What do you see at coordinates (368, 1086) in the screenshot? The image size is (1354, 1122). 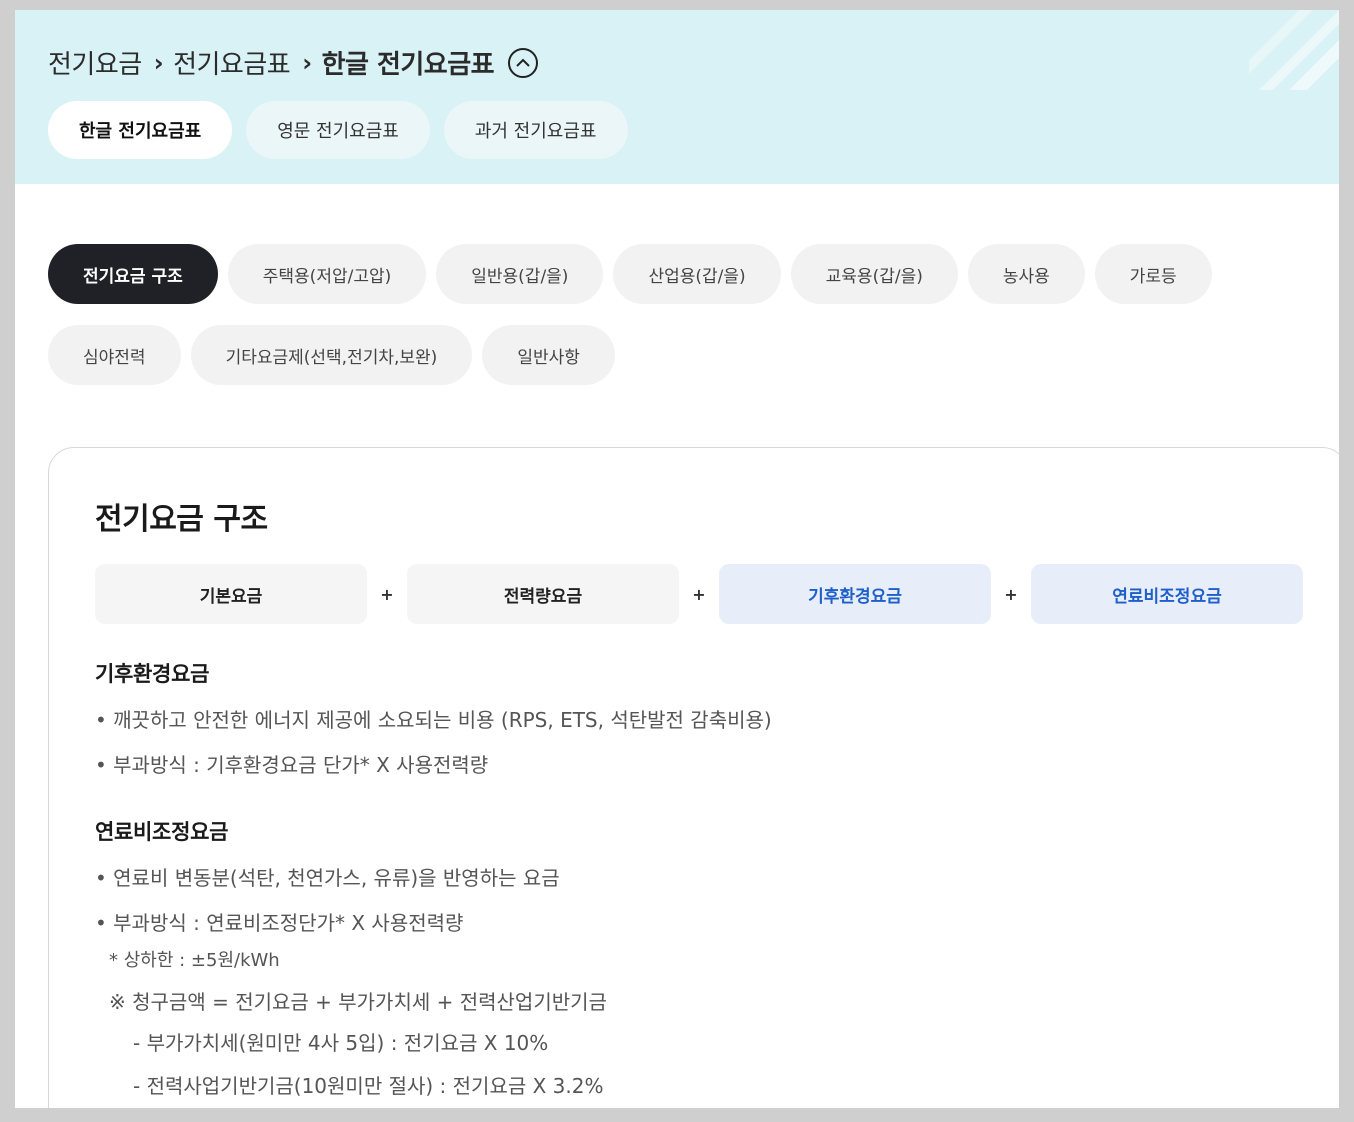 I see `fund-note: - 전력사업기반기금(10원미만 절사) : 전기요금 X 3.2%` at bounding box center [368, 1086].